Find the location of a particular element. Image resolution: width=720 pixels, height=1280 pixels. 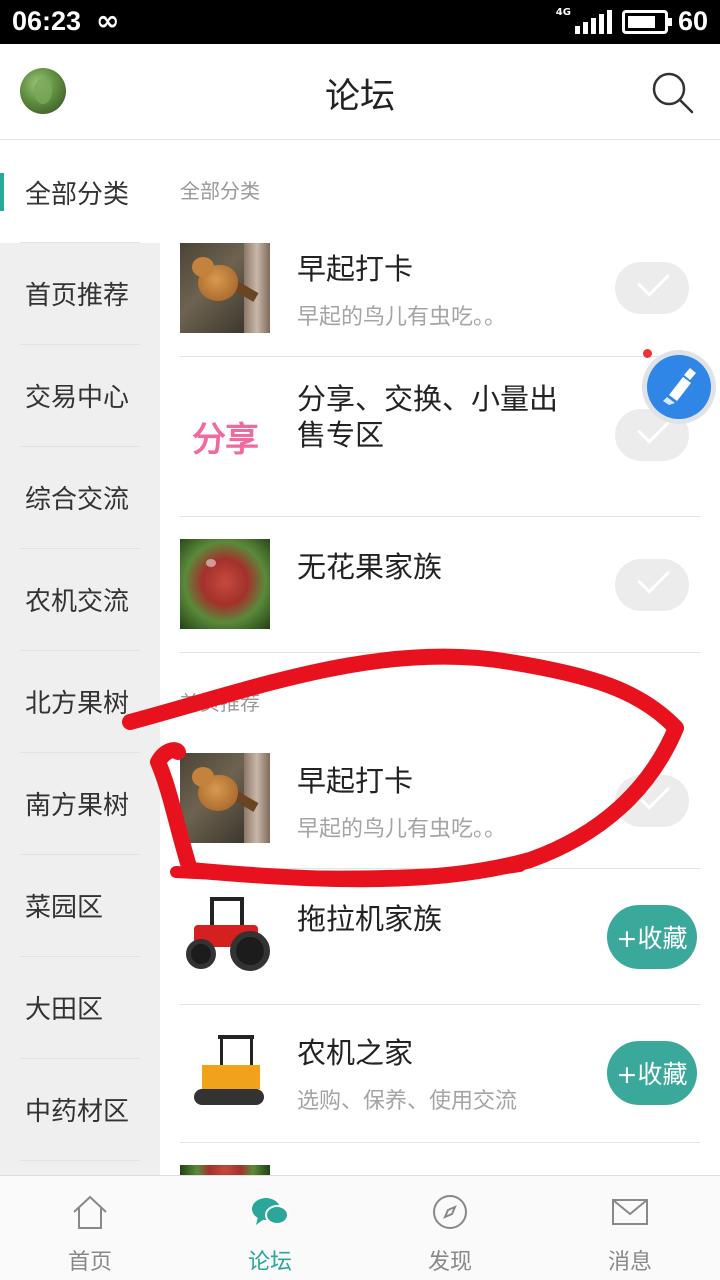

home-icon is located at coordinates (90, 1212).